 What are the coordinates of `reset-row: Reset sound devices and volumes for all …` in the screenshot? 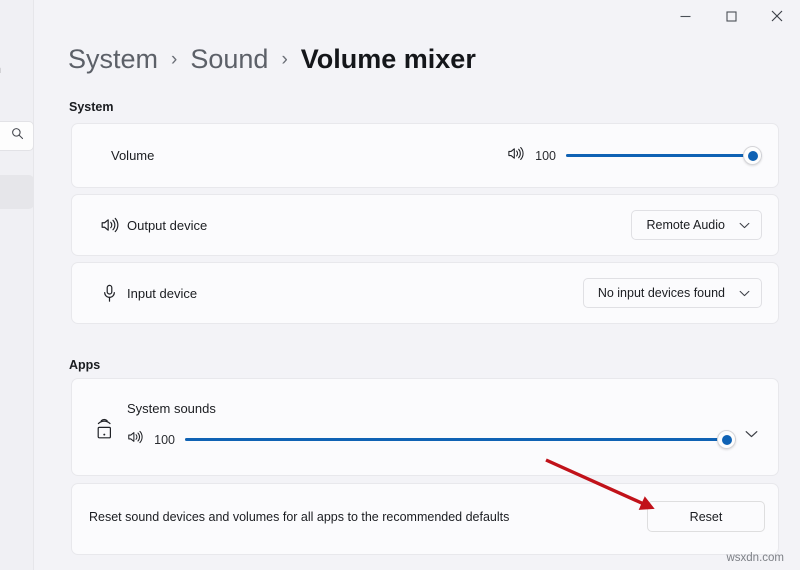 It's located at (425, 519).